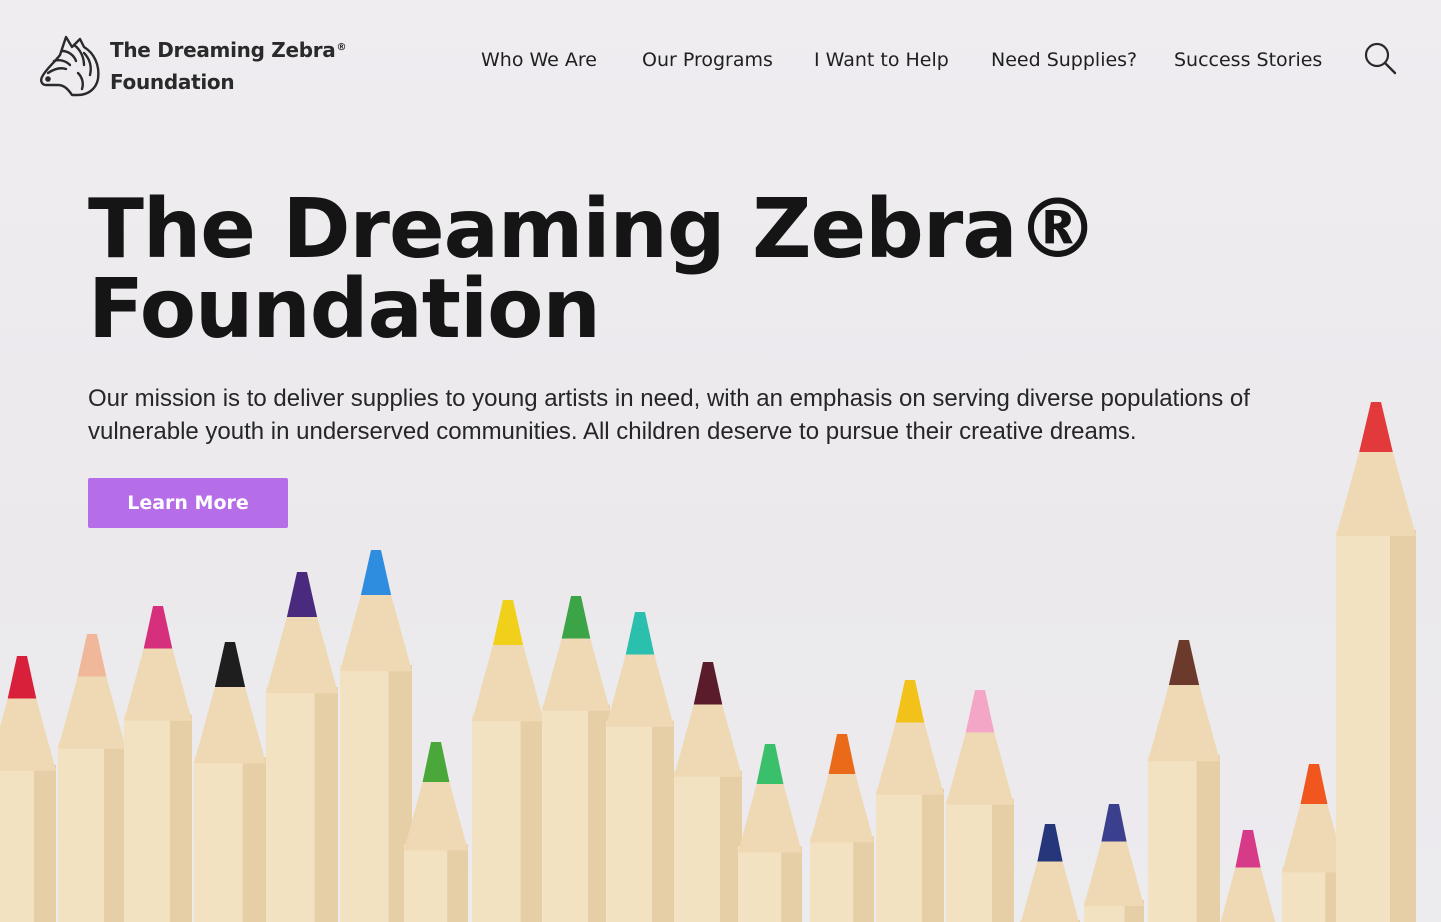 This screenshot has width=1441, height=922. I want to click on nav-need-supplies: Need Supplies?, so click(1064, 60).